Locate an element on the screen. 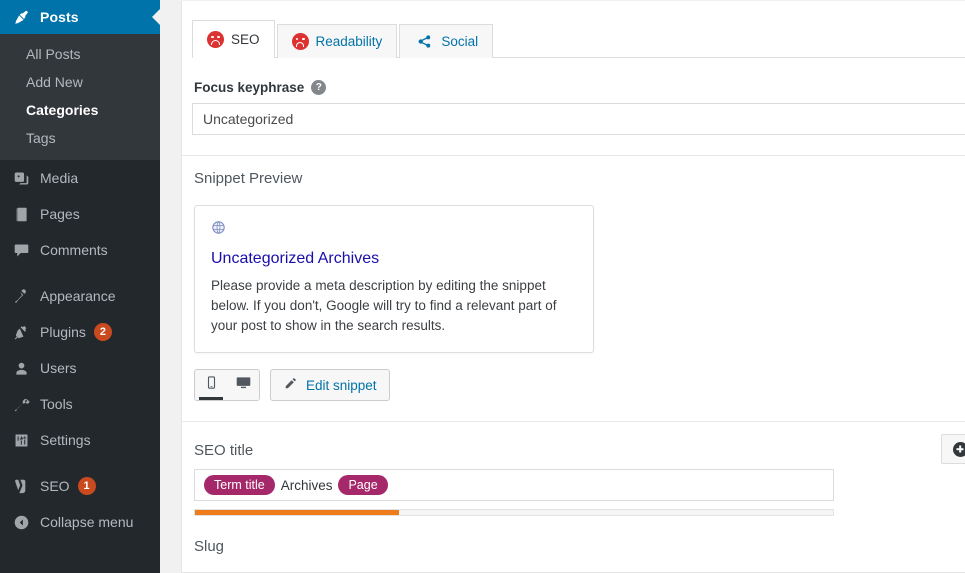  tab-seo: SEO is located at coordinates (233, 39).